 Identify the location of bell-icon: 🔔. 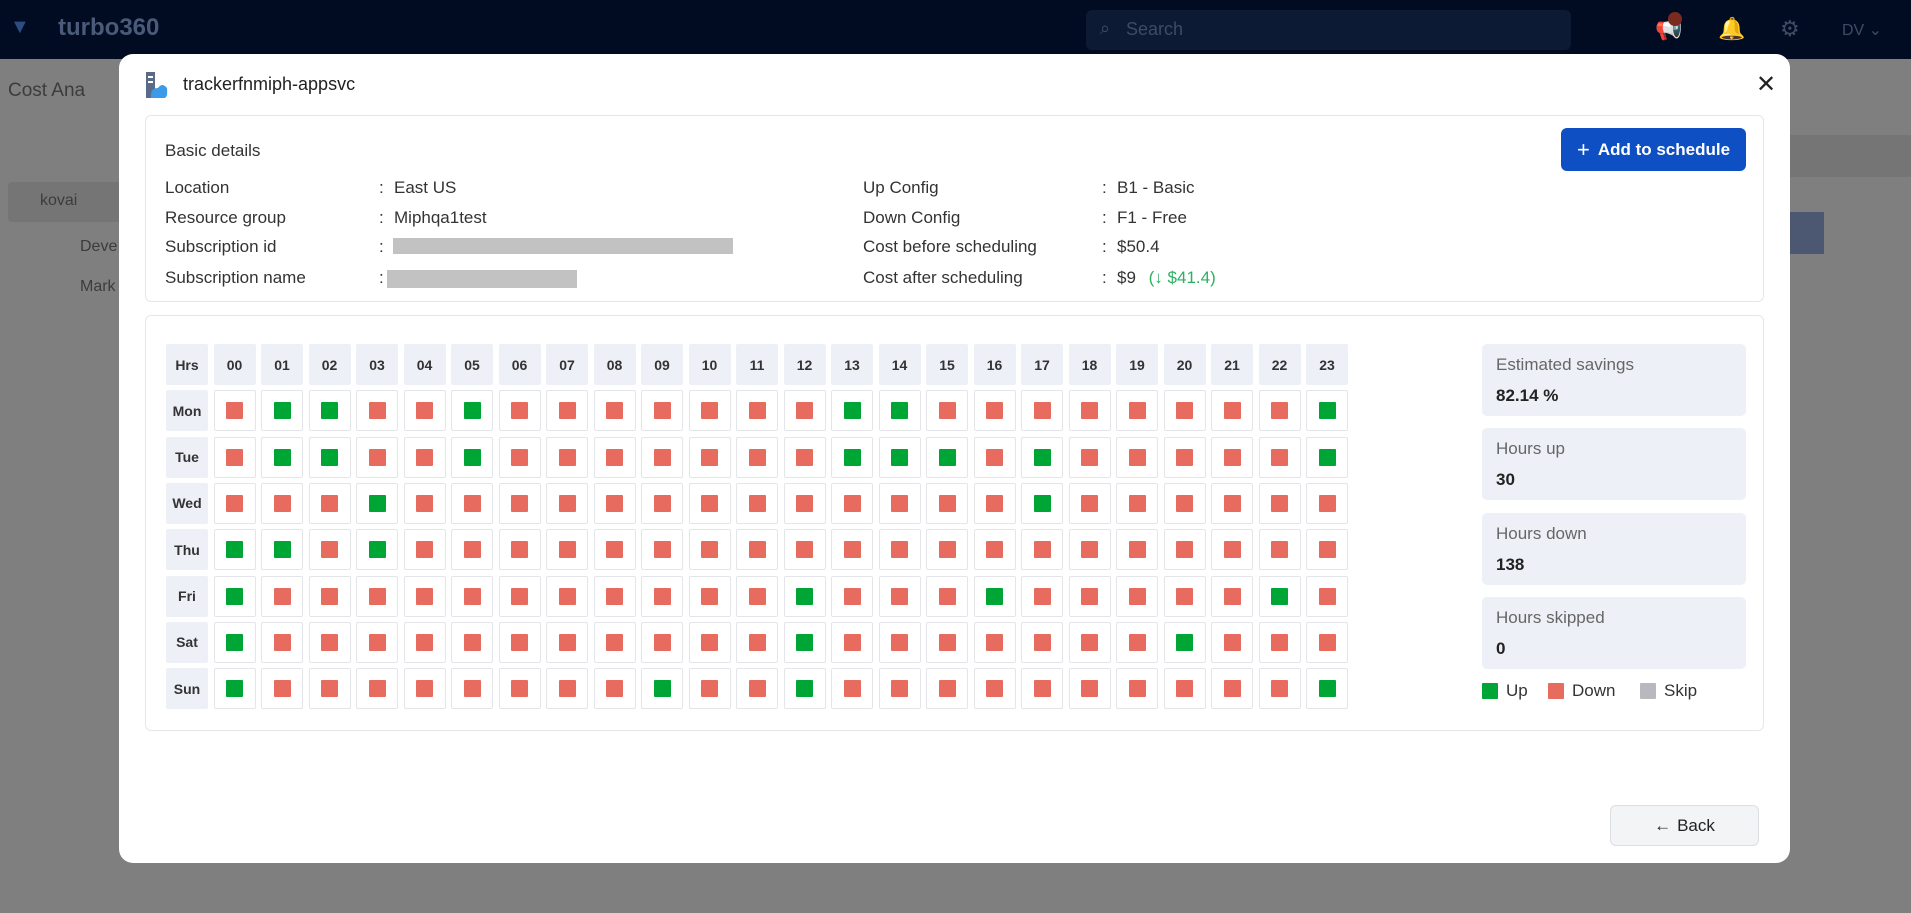
(1731, 29).